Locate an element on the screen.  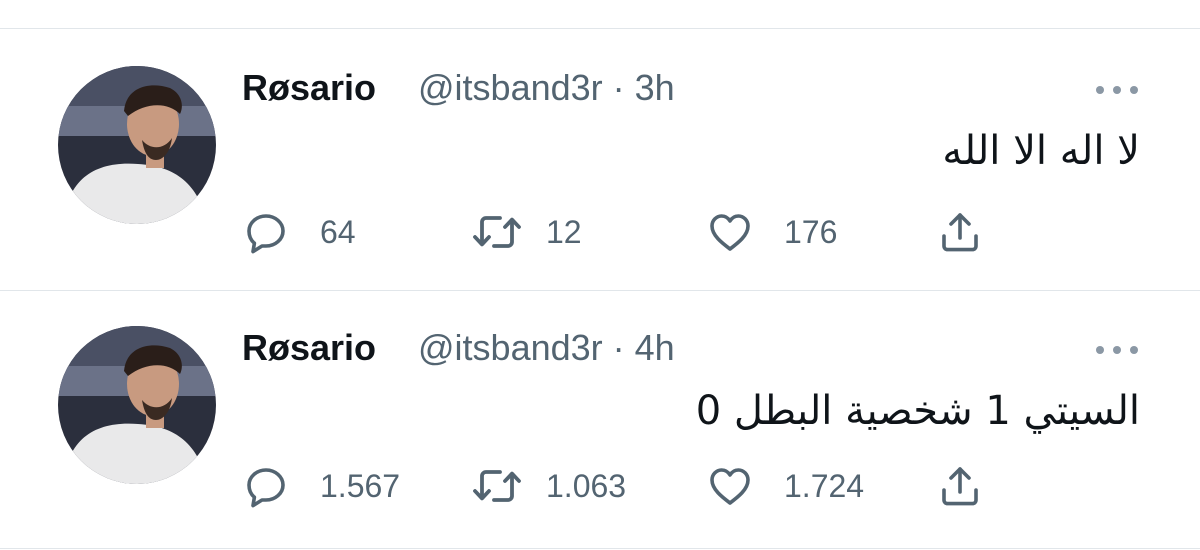
handle-line: @itsband3r · 3h is located at coordinates (546, 88).